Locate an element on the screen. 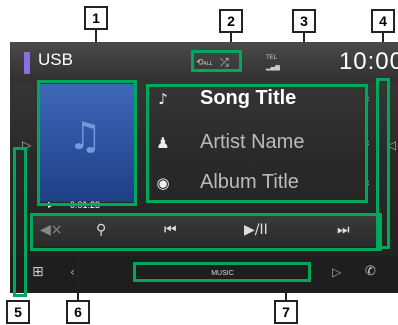  callout-1: 1 is located at coordinates (96, 18).